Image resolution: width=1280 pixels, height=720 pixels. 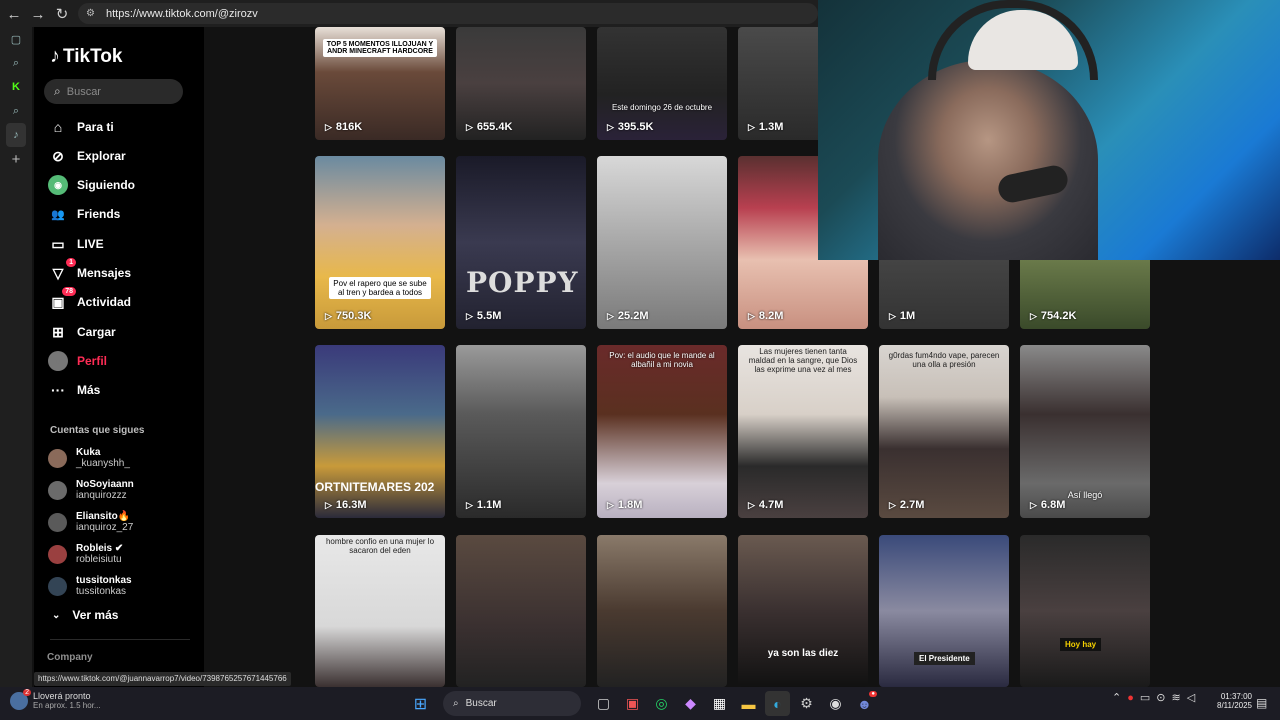 What do you see at coordinates (603, 703) in the screenshot?
I see `task-view-icon: ▢` at bounding box center [603, 703].